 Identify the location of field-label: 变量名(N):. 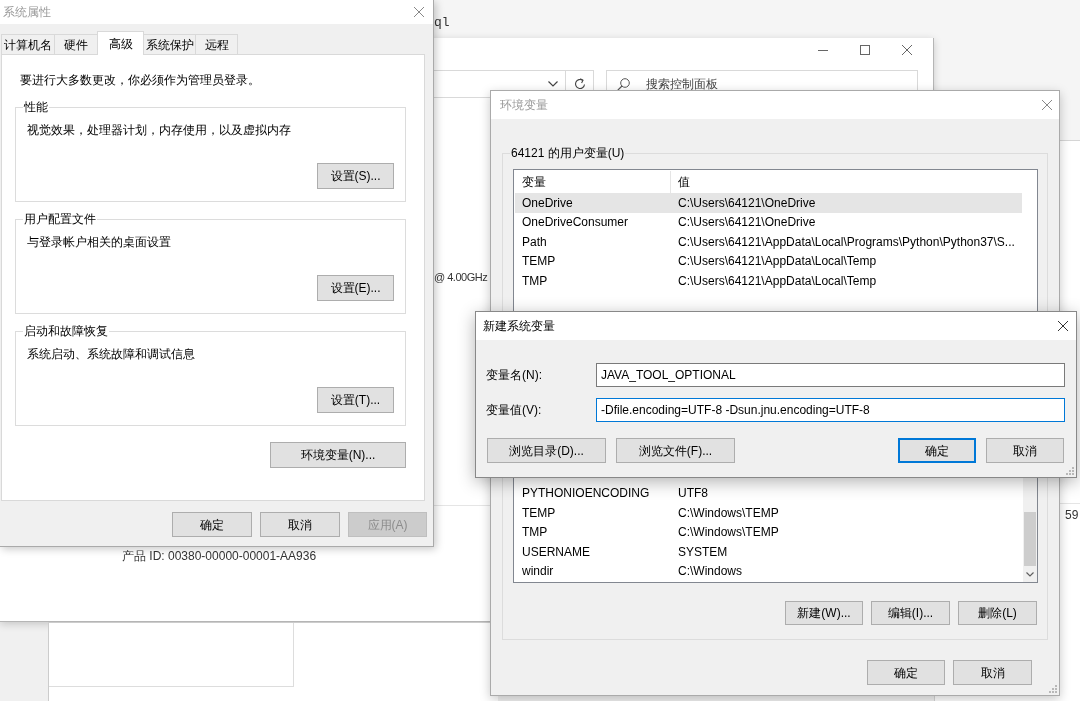
(514, 375).